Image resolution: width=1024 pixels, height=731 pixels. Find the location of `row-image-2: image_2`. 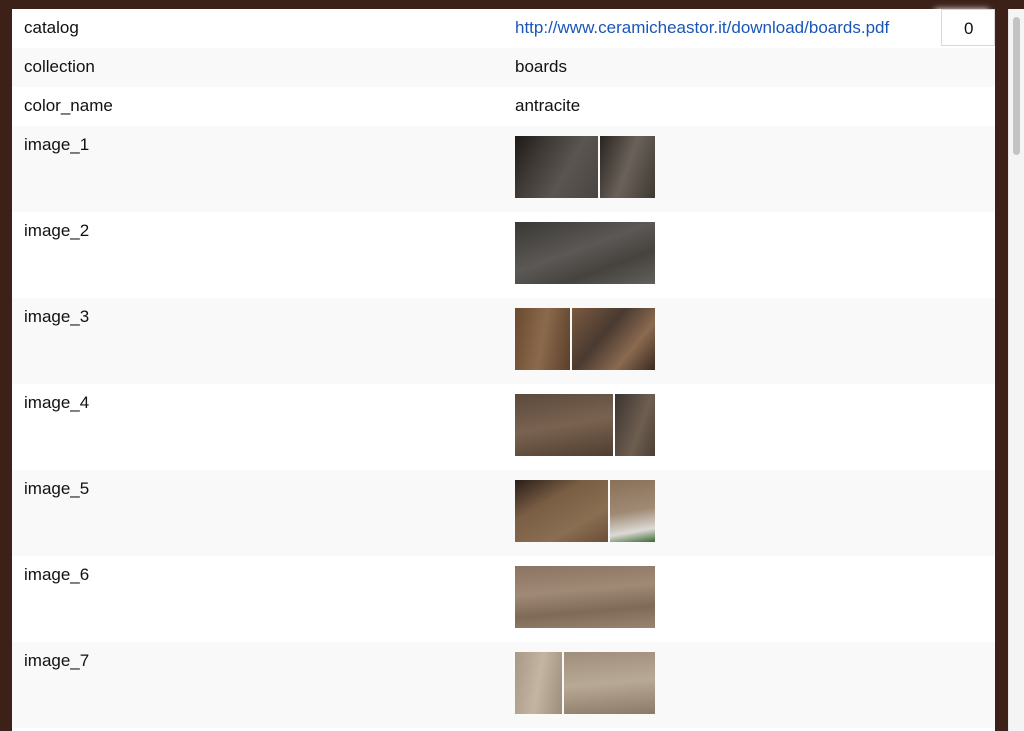

row-image-2: image_2 is located at coordinates (503, 255).